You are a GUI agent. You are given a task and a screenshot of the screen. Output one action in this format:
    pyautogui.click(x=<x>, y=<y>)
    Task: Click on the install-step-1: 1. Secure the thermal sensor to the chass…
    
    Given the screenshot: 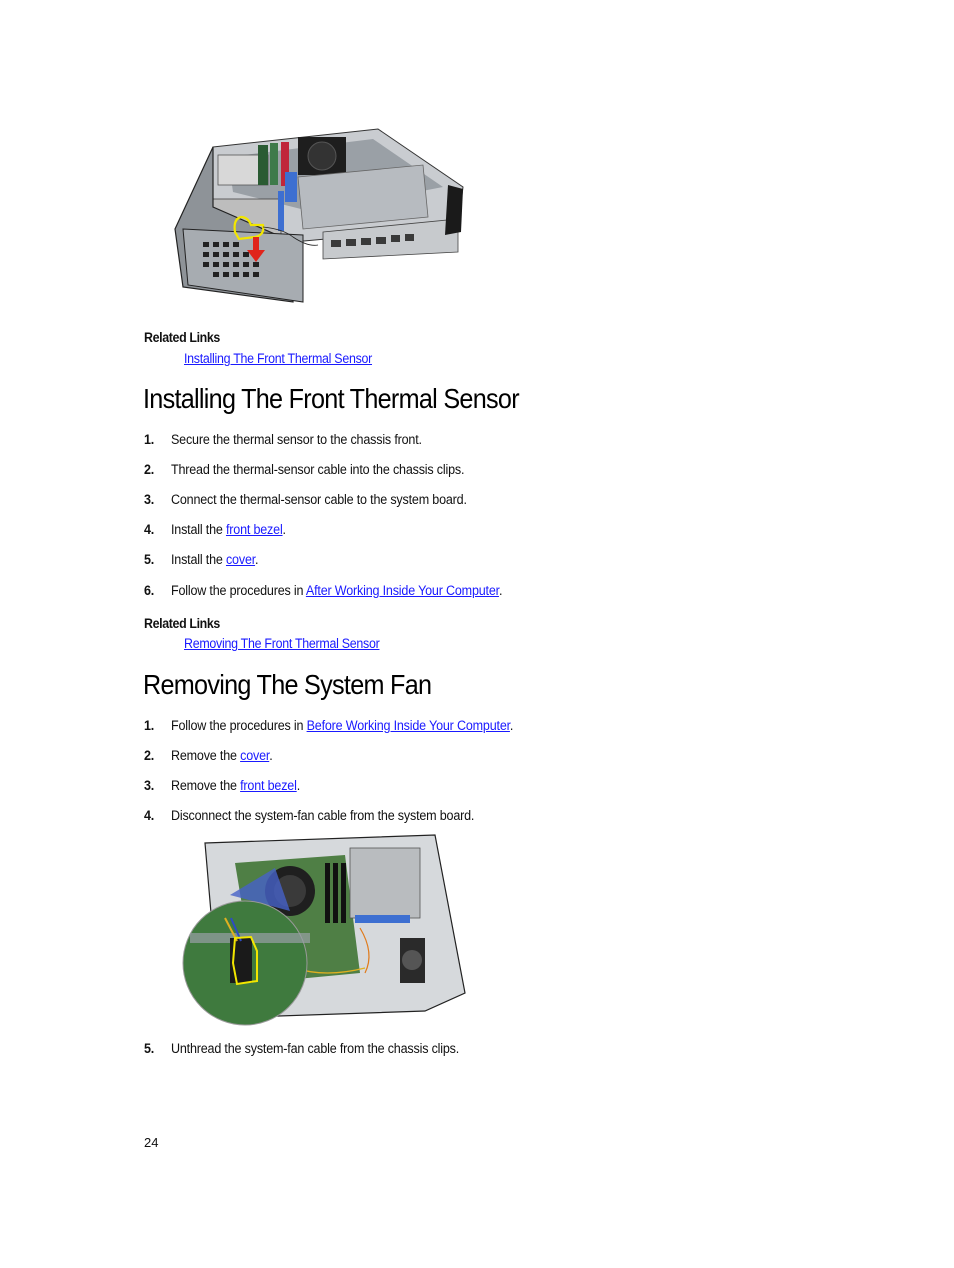 What is the action you would take?
    pyautogui.click(x=283, y=439)
    